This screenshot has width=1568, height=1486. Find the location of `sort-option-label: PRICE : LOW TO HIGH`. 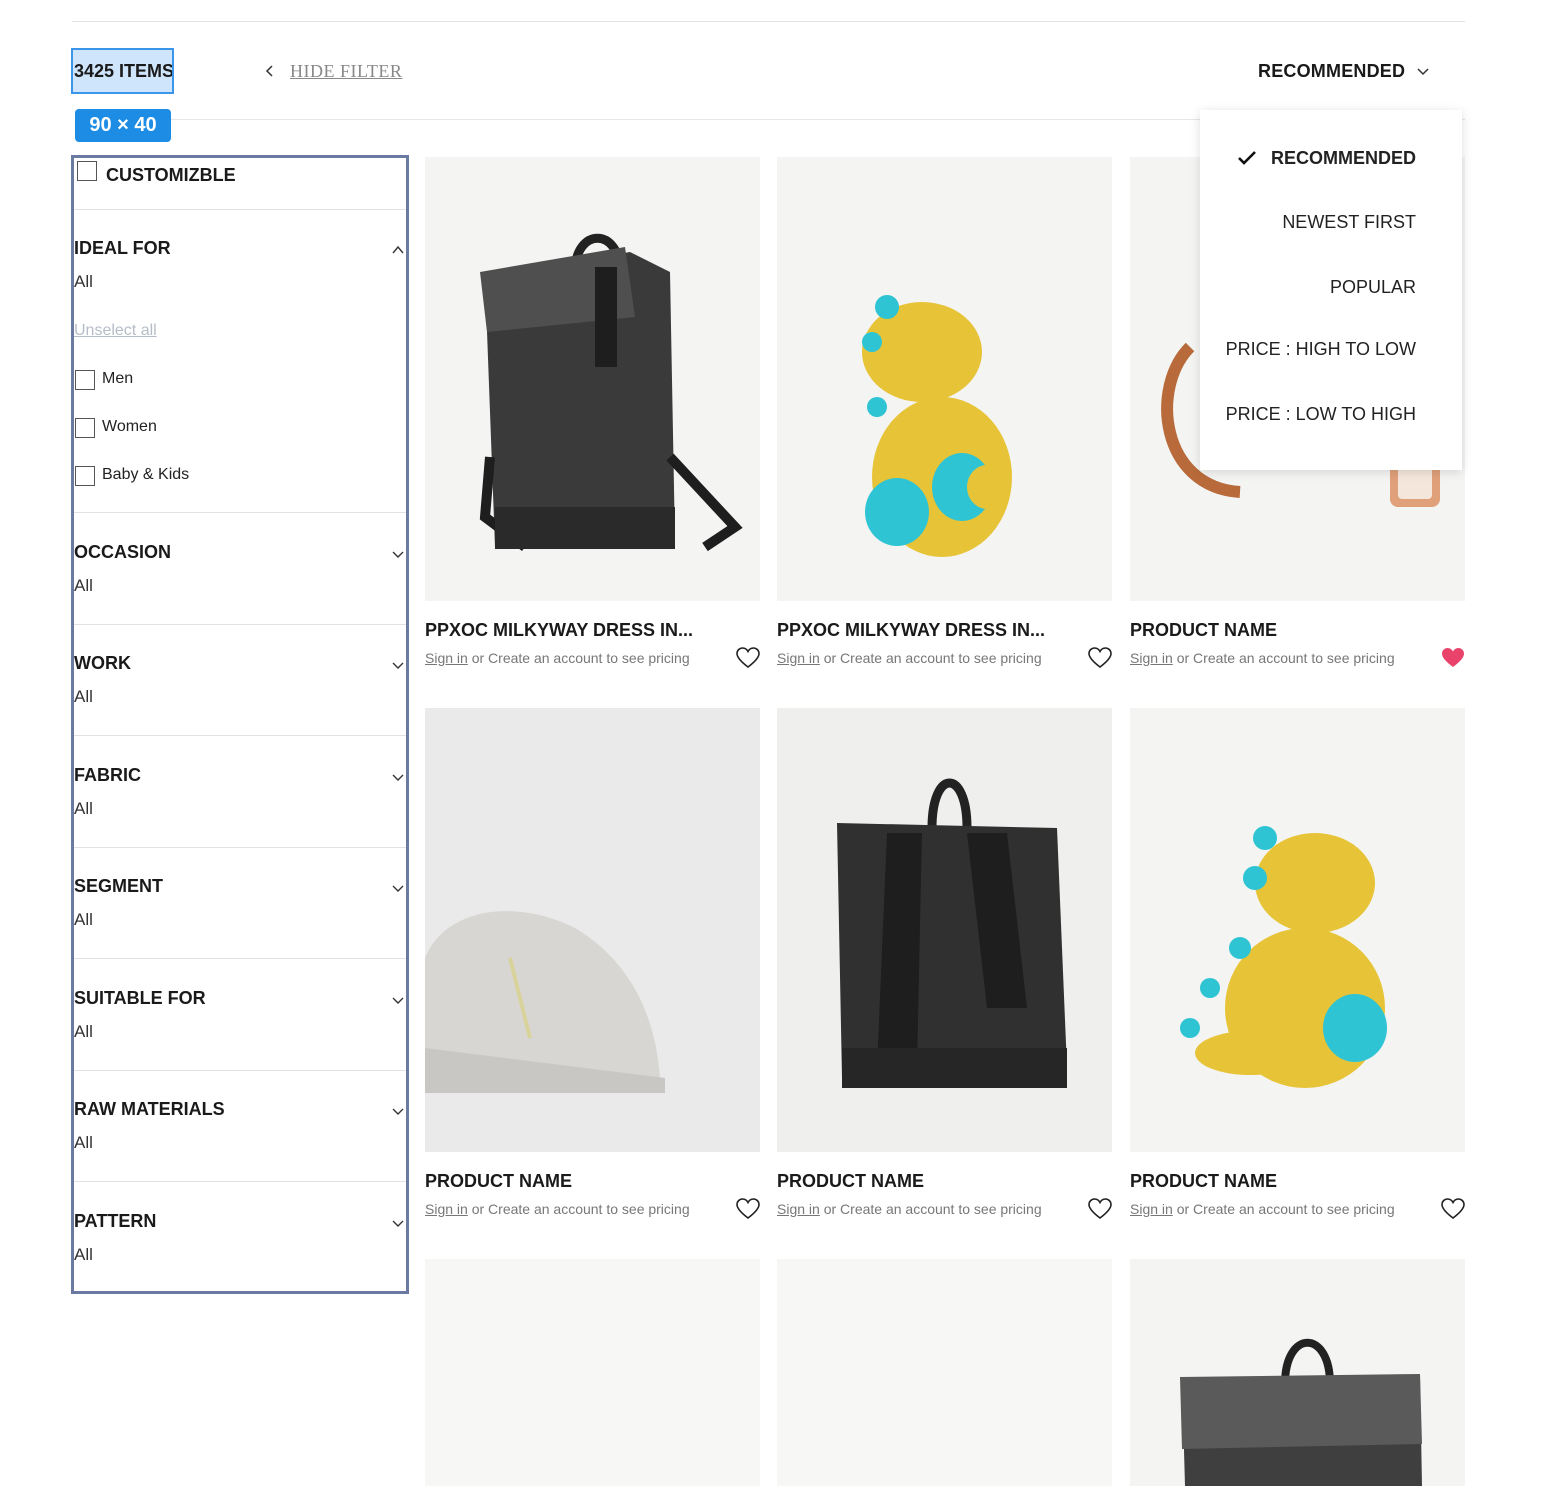

sort-option-label: PRICE : LOW TO HIGH is located at coordinates (1320, 413).